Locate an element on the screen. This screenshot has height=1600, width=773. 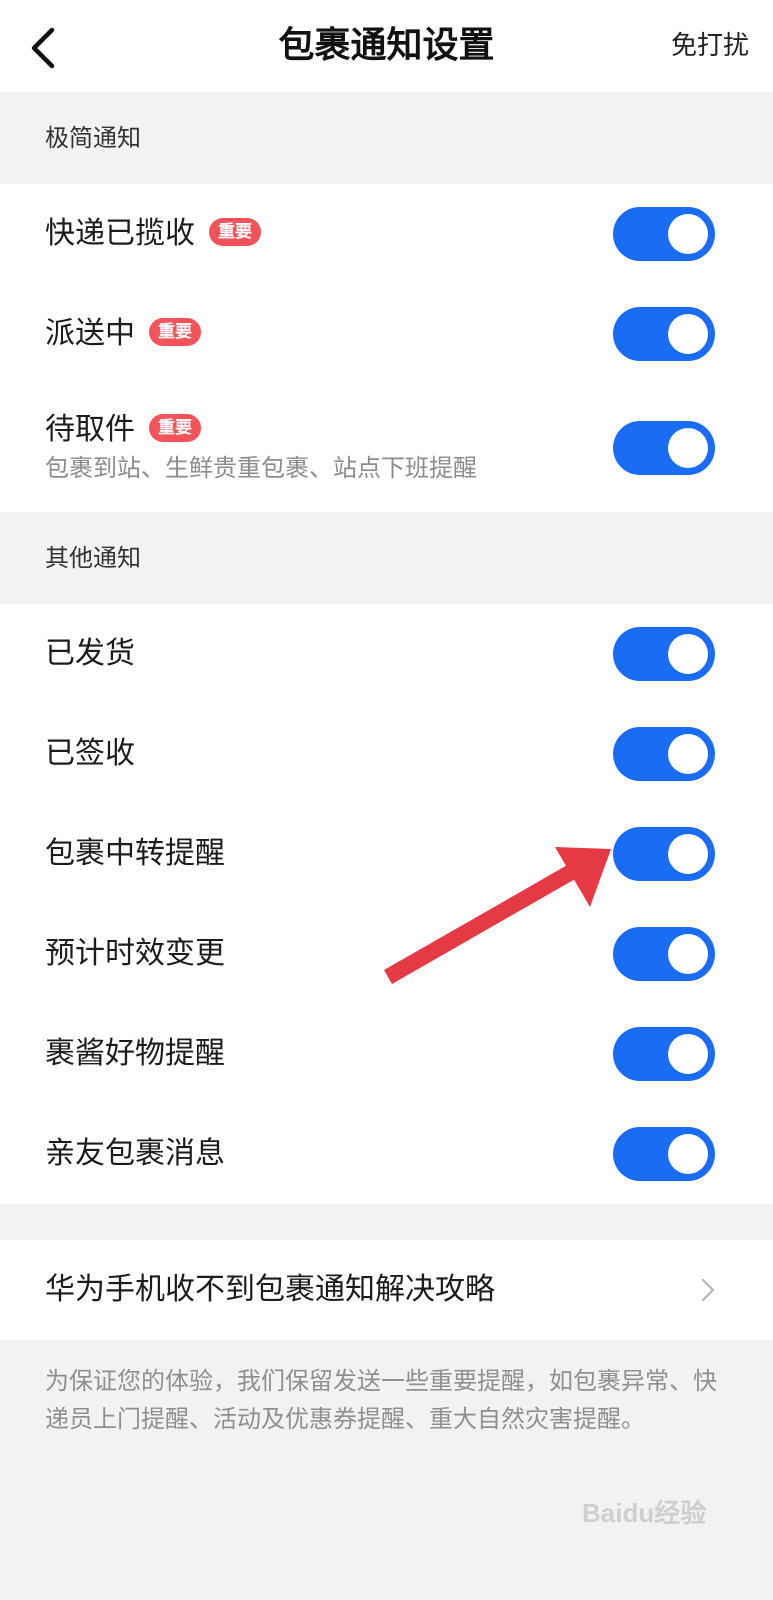
section-header-other: 其他通知 is located at coordinates (386, 558).